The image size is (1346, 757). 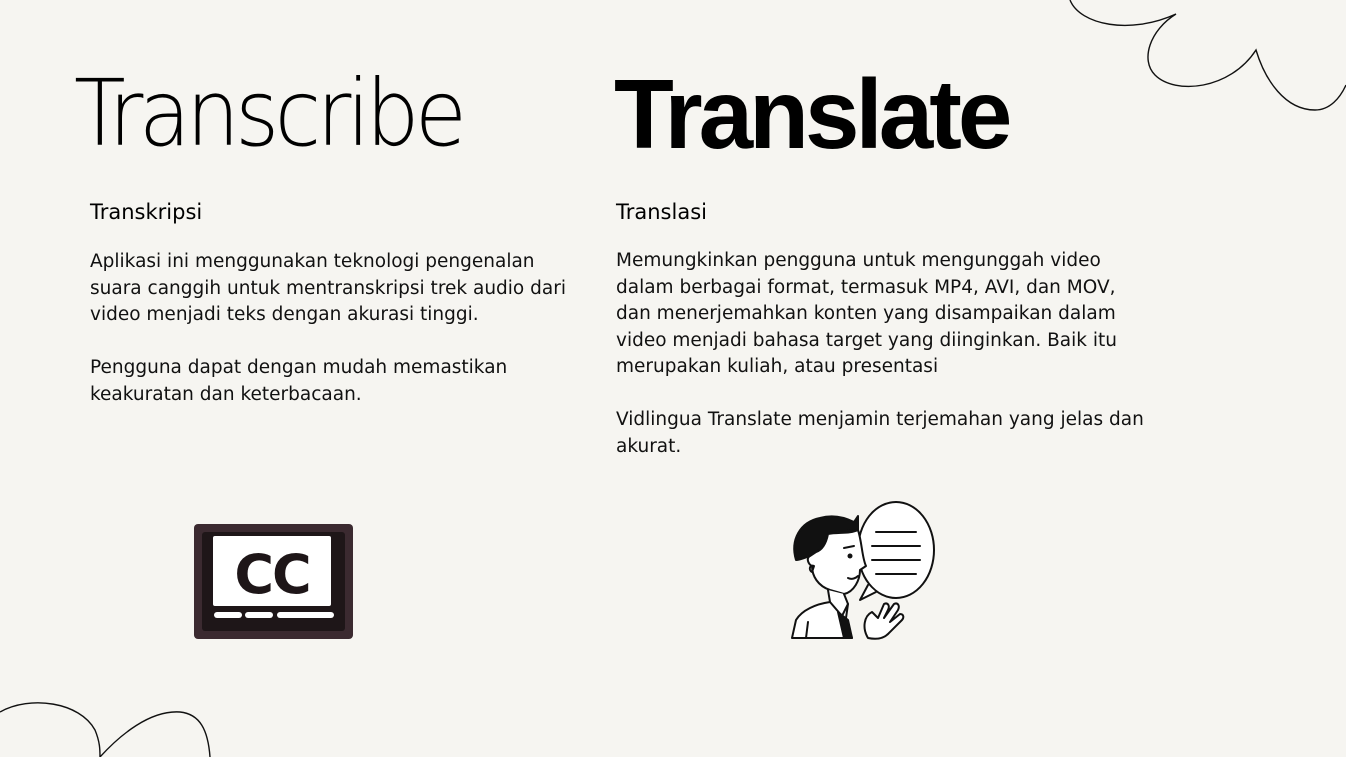 I want to click on cc-label: CC, so click(x=271, y=574).